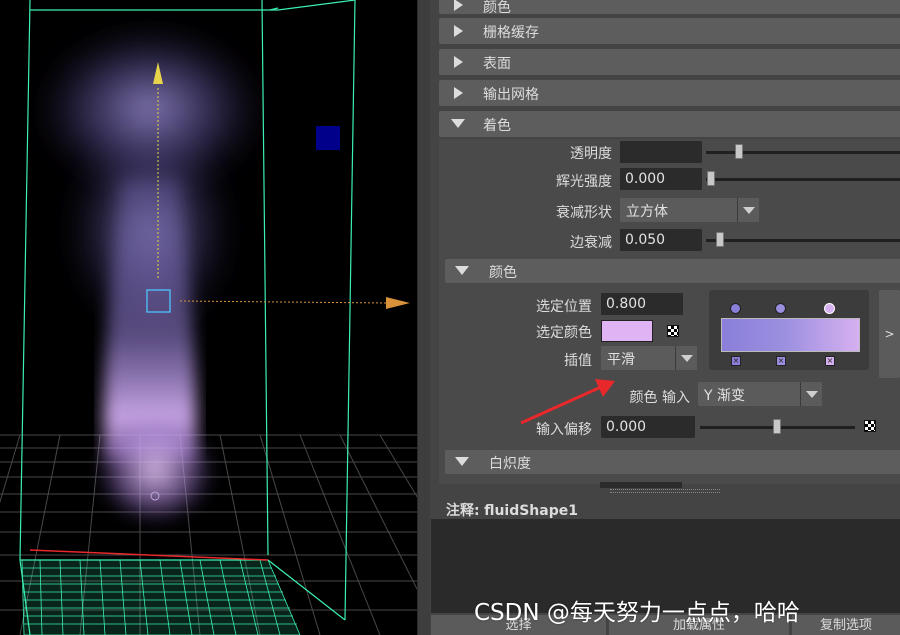 The width and height of the screenshot is (900, 635). What do you see at coordinates (497, 64) in the screenshot?
I see `section-title: 表面` at bounding box center [497, 64].